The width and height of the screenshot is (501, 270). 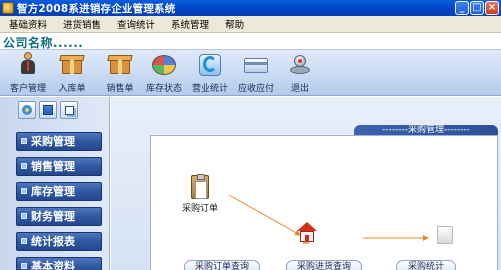 I want to click on sidebar-item-basic-data: 基本资料, so click(x=59, y=263).